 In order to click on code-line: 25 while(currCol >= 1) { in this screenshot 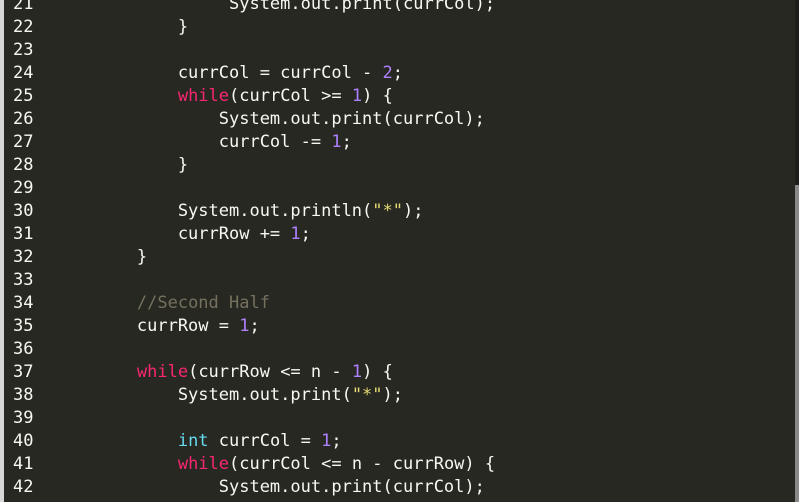, I will do `click(401, 96)`.